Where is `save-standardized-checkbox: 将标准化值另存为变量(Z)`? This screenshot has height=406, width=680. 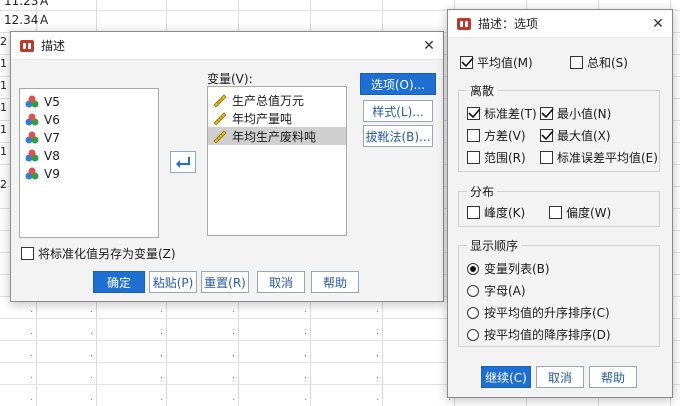 save-standardized-checkbox: 将标准化值另存为变量(Z) is located at coordinates (98, 253).